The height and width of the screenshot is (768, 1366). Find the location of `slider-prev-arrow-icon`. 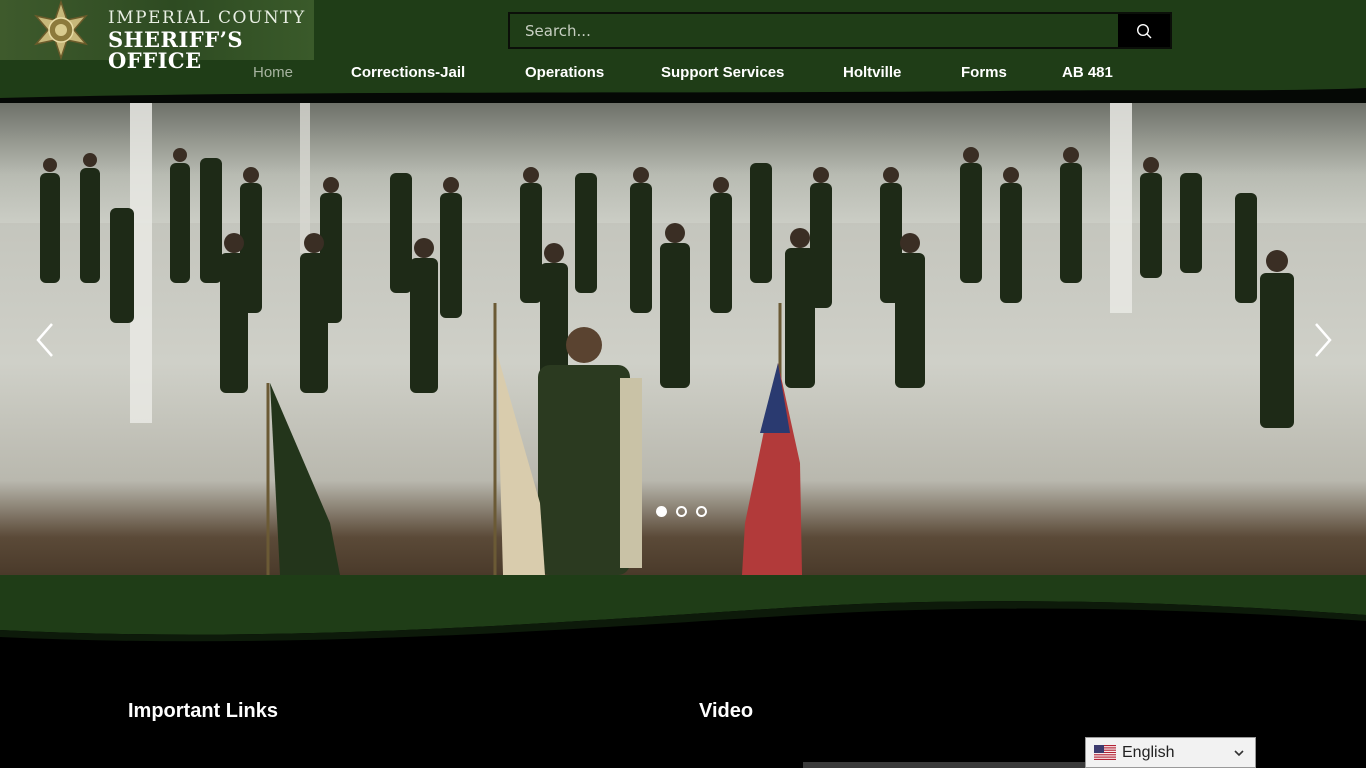

slider-prev-arrow-icon is located at coordinates (46, 340).